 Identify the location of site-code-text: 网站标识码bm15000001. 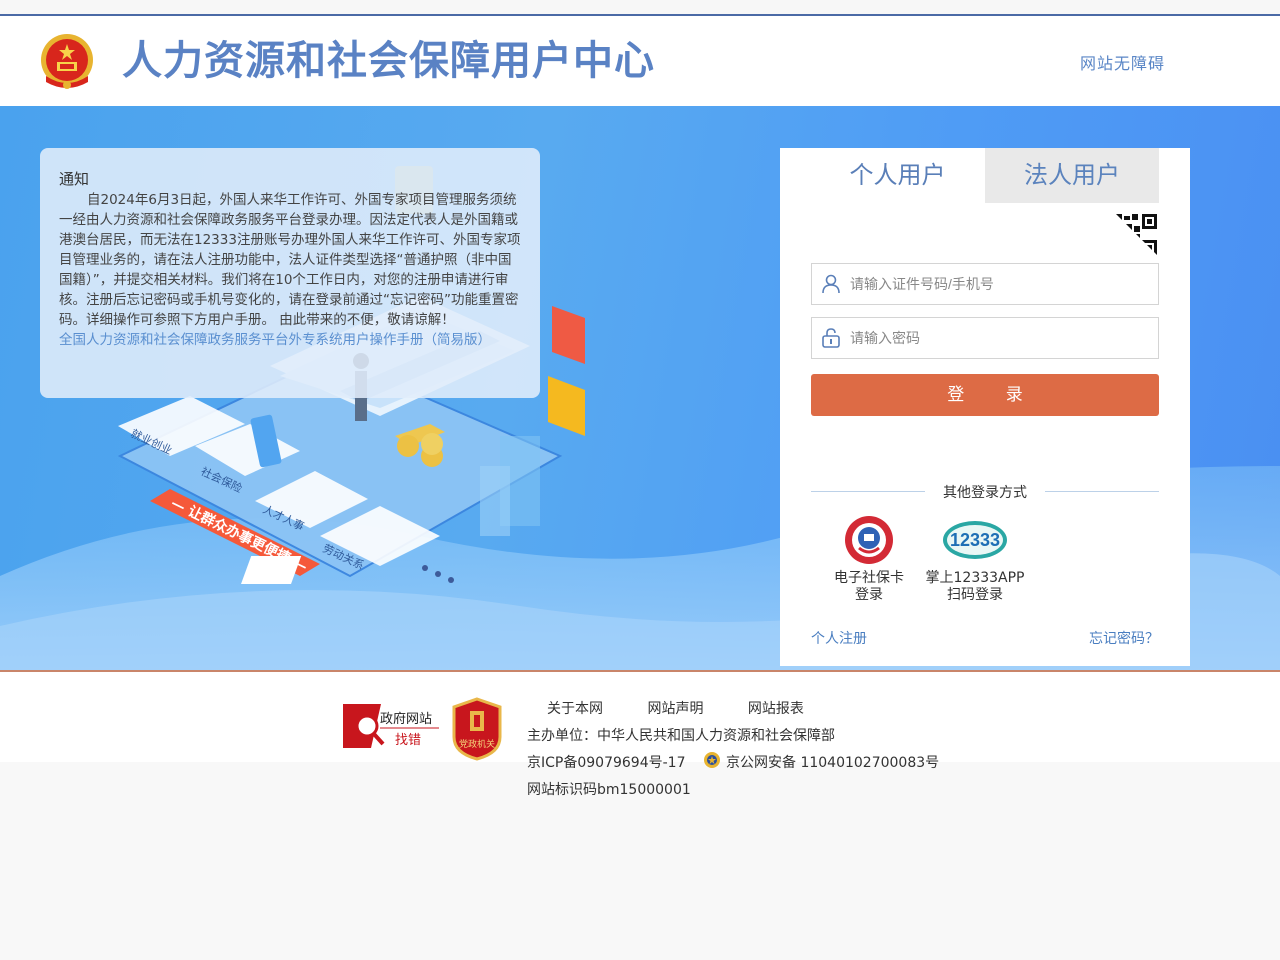
(609, 790).